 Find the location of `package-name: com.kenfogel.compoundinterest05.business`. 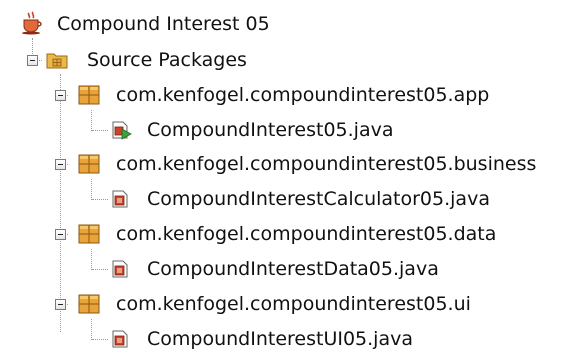

package-name: com.kenfogel.compoundinterest05.business is located at coordinates (326, 164).